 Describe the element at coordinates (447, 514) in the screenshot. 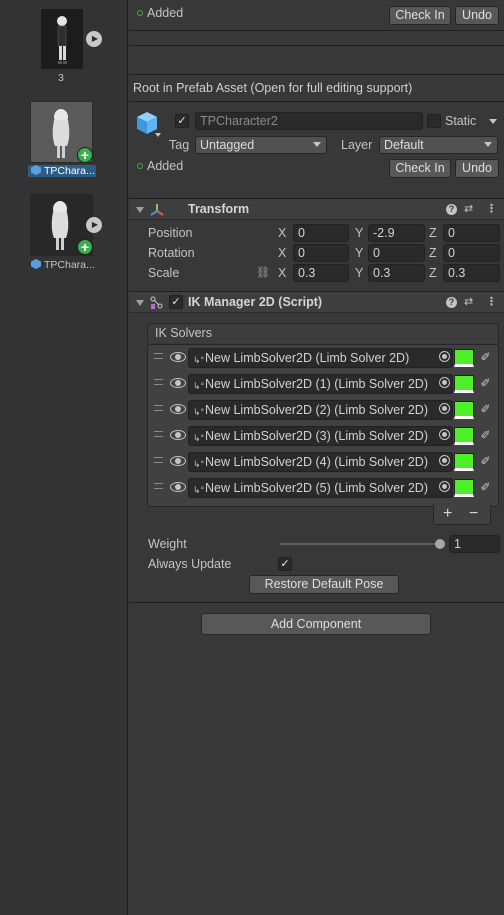

I see `add-solver-button: +` at that location.